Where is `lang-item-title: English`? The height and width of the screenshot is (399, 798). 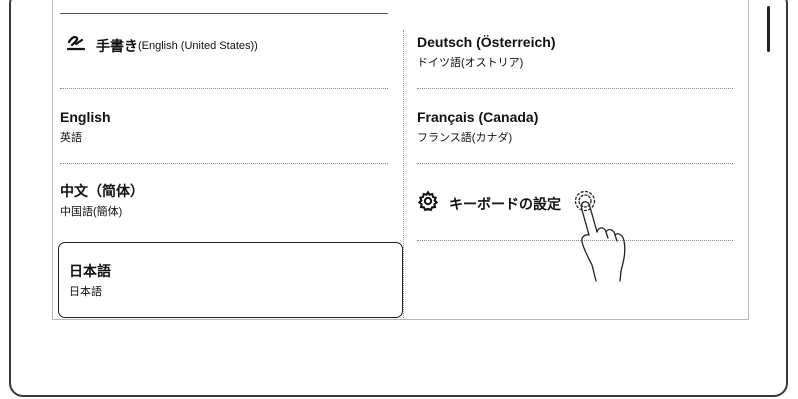 lang-item-title: English is located at coordinates (85, 117).